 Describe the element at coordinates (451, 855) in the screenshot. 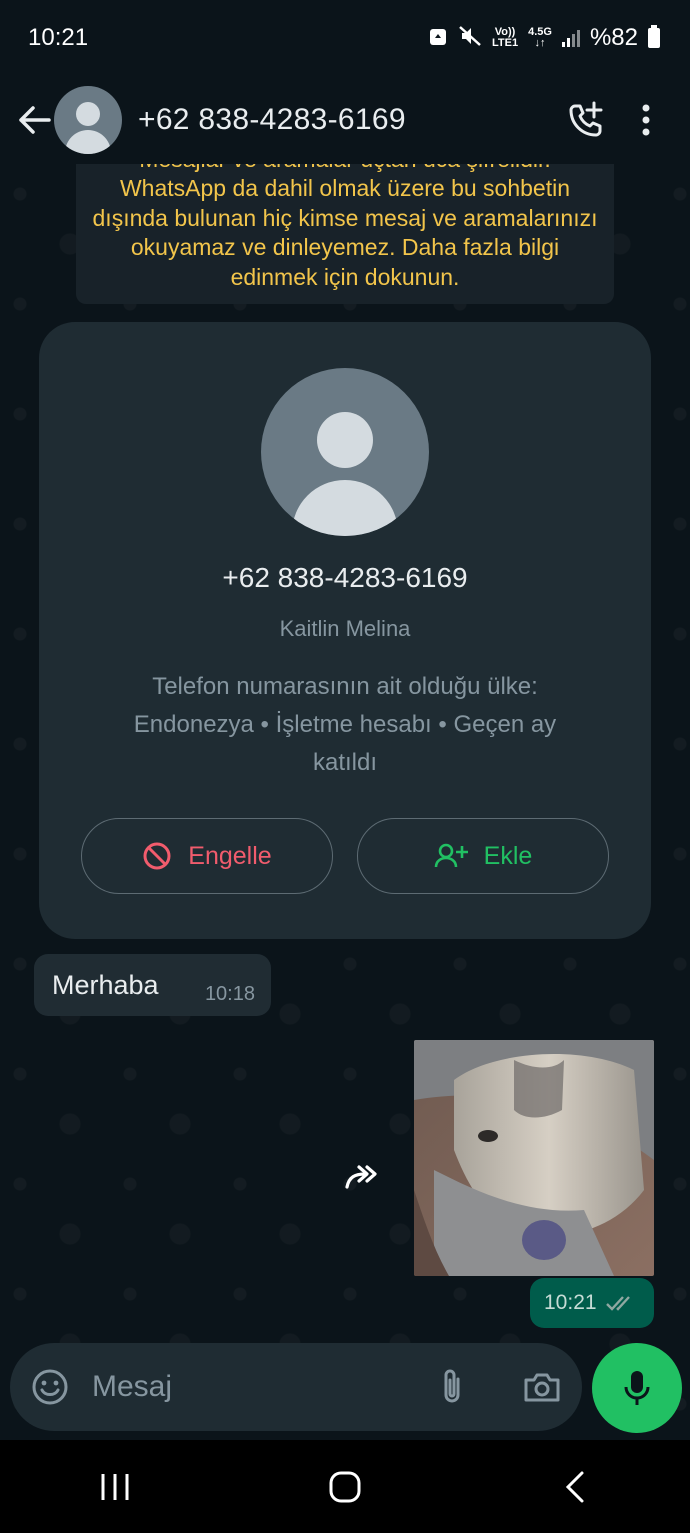

I see `person-add-icon` at that location.